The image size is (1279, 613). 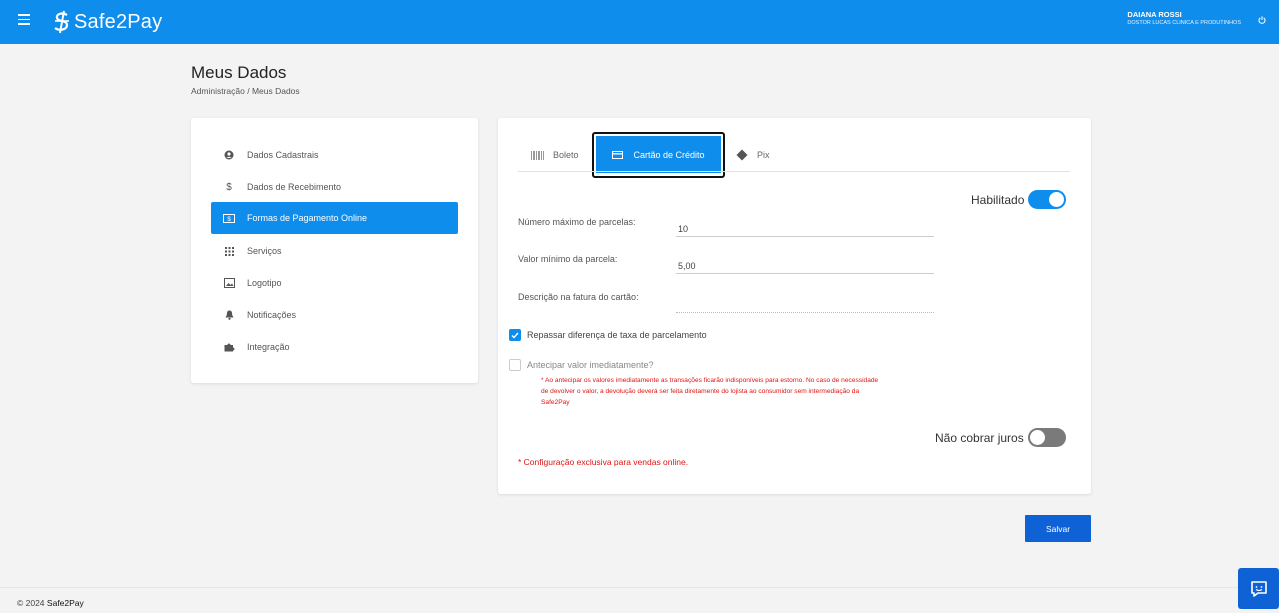 What do you see at coordinates (566, 155) in the screenshot?
I see `tab-boleto-label: Boleto` at bounding box center [566, 155].